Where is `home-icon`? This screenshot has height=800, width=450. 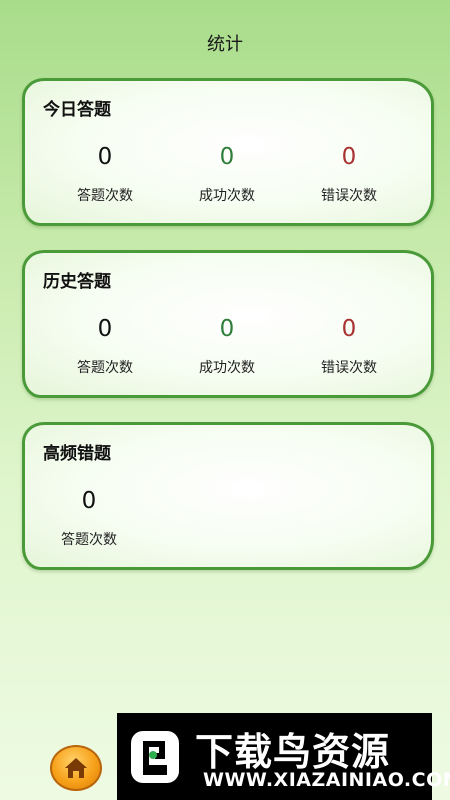 home-icon is located at coordinates (76, 768).